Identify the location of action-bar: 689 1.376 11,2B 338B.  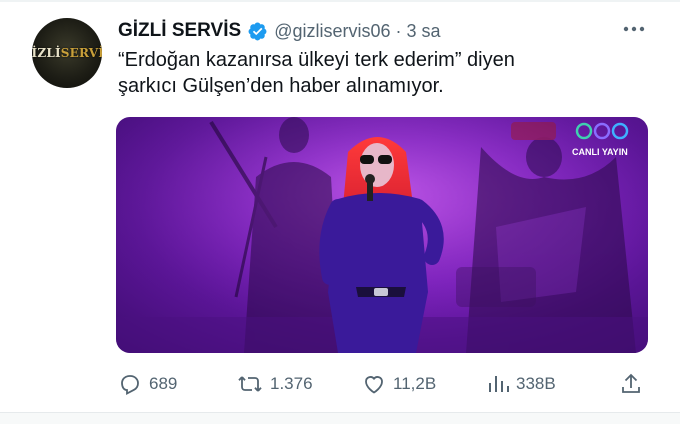
(340, 384).